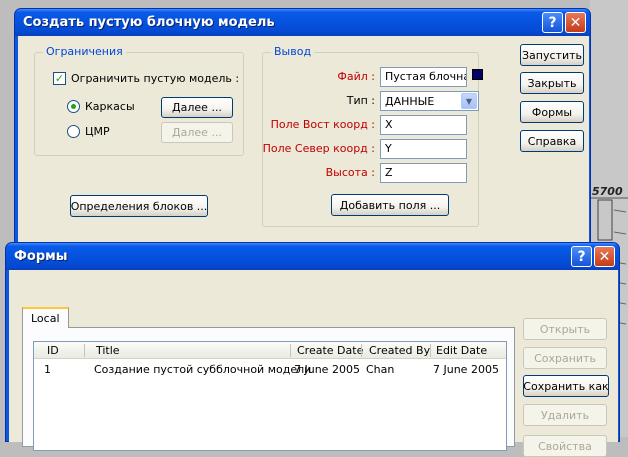 This screenshot has width=628, height=457. What do you see at coordinates (423, 173) in the screenshot?
I see `height-input: Z` at bounding box center [423, 173].